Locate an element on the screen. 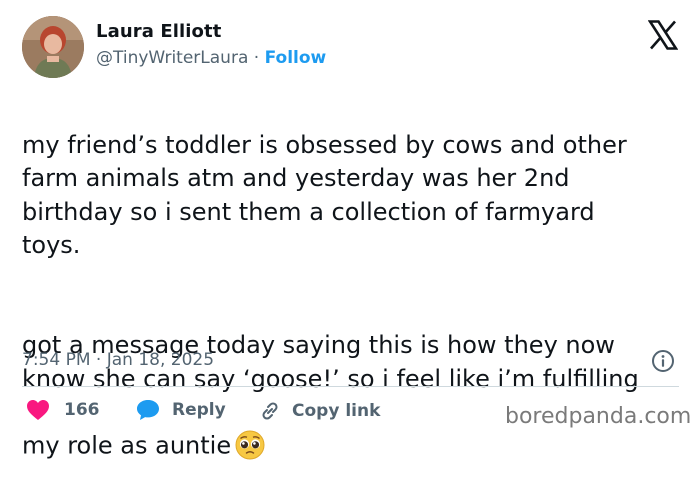 Image resolution: width=700 pixels, height=497 pixels. heart-icon is located at coordinates (38, 410).